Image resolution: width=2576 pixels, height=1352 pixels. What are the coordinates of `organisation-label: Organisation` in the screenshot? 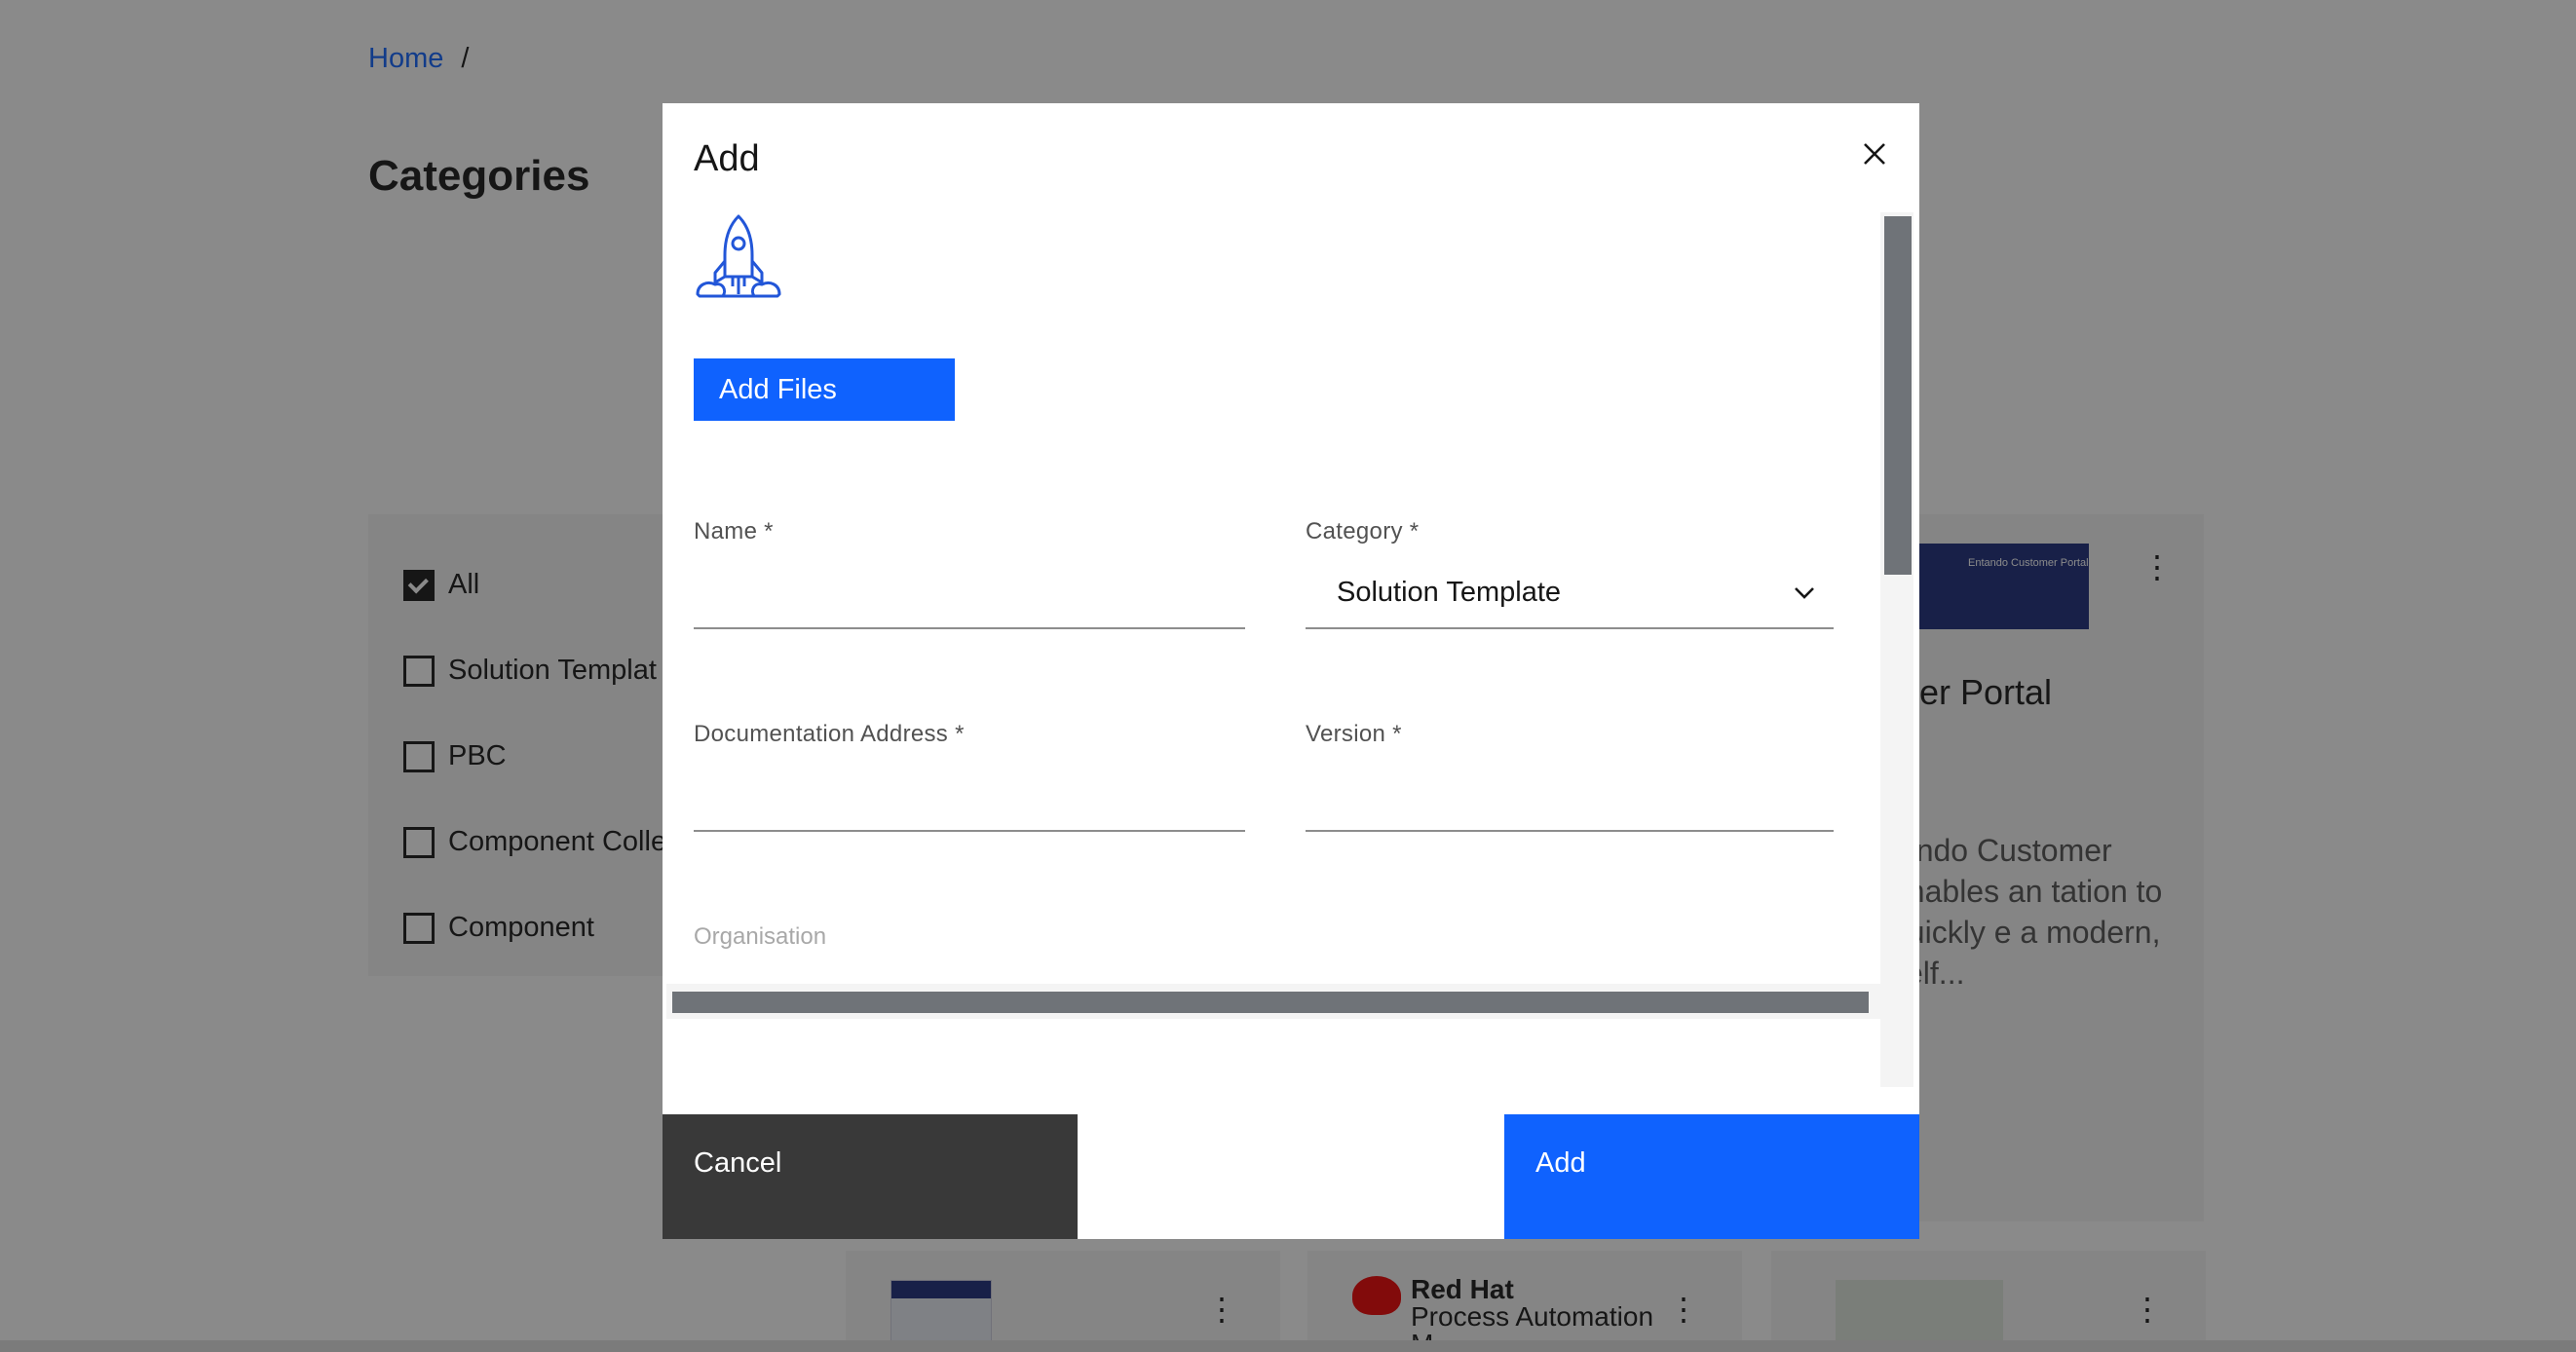 It's located at (760, 936).